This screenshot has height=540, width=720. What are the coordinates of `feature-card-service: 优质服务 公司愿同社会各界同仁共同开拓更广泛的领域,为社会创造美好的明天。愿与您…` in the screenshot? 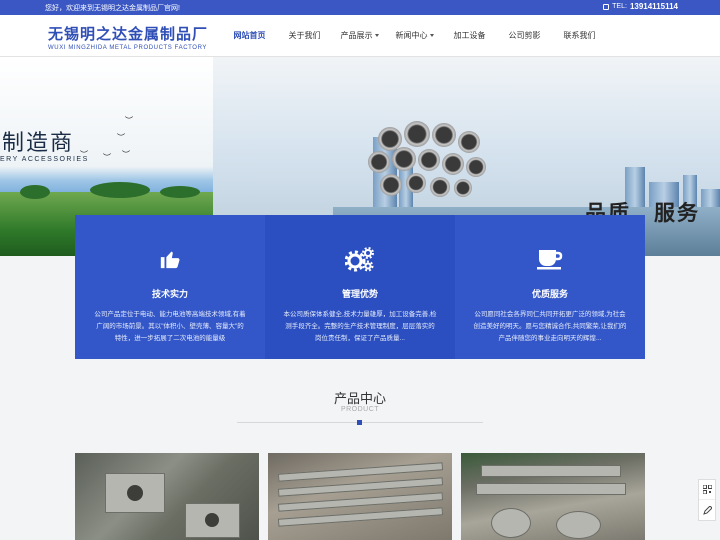 It's located at (550, 287).